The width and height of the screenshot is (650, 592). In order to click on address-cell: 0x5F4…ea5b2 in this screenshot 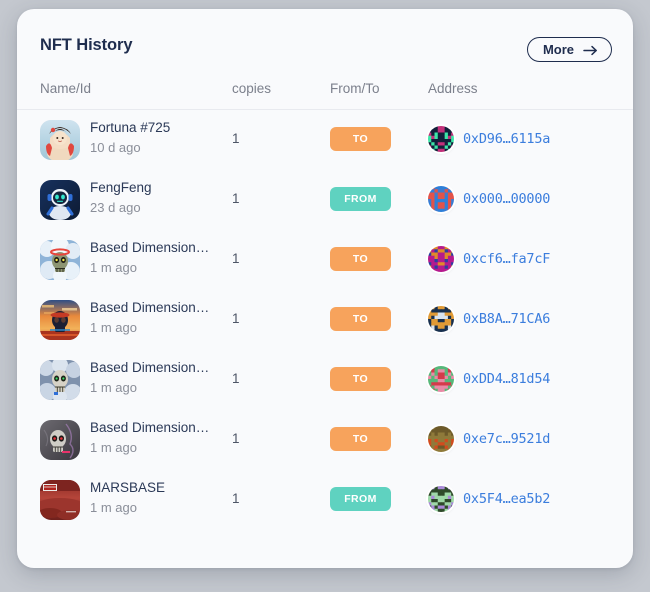, I will do `click(489, 499)`.